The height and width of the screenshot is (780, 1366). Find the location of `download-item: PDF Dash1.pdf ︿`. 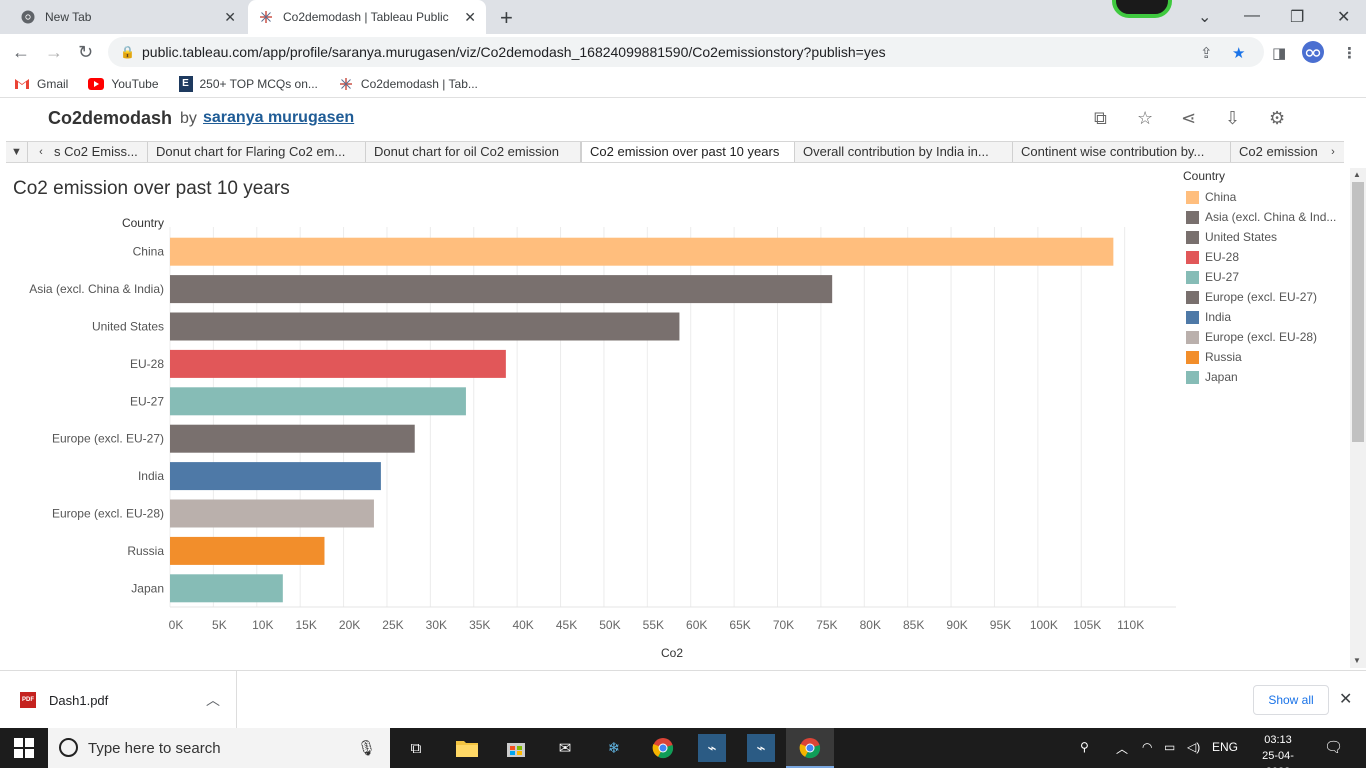

download-item: PDF Dash1.pdf ︿ is located at coordinates (118, 699).